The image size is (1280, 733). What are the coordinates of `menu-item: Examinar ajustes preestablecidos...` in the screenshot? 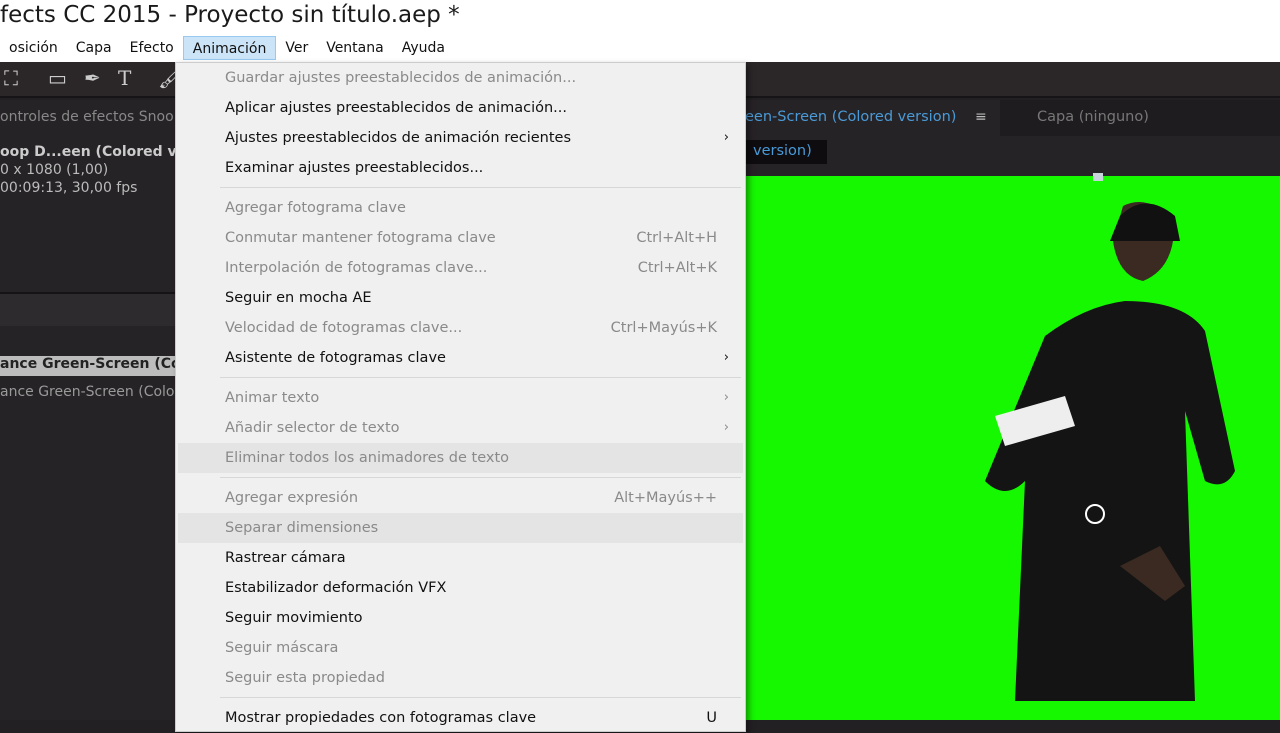 It's located at (460, 168).